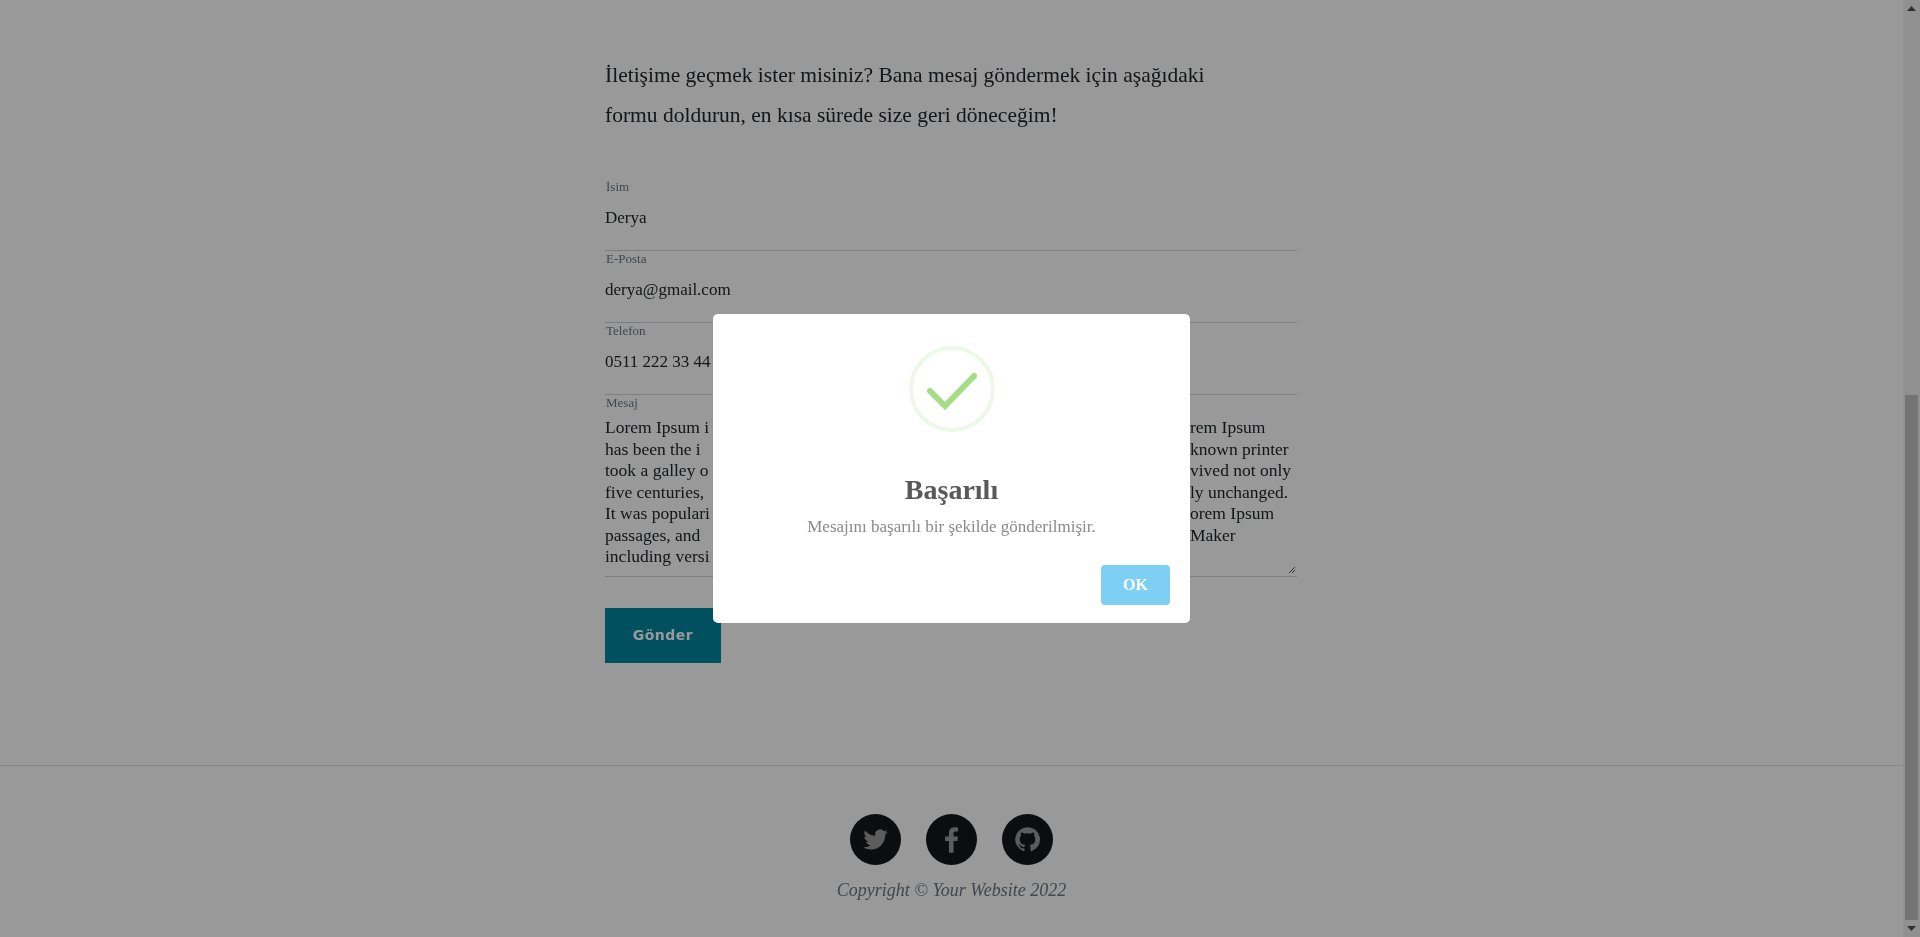  What do you see at coordinates (1911, 928) in the screenshot?
I see `scroll-down-icon` at bounding box center [1911, 928].